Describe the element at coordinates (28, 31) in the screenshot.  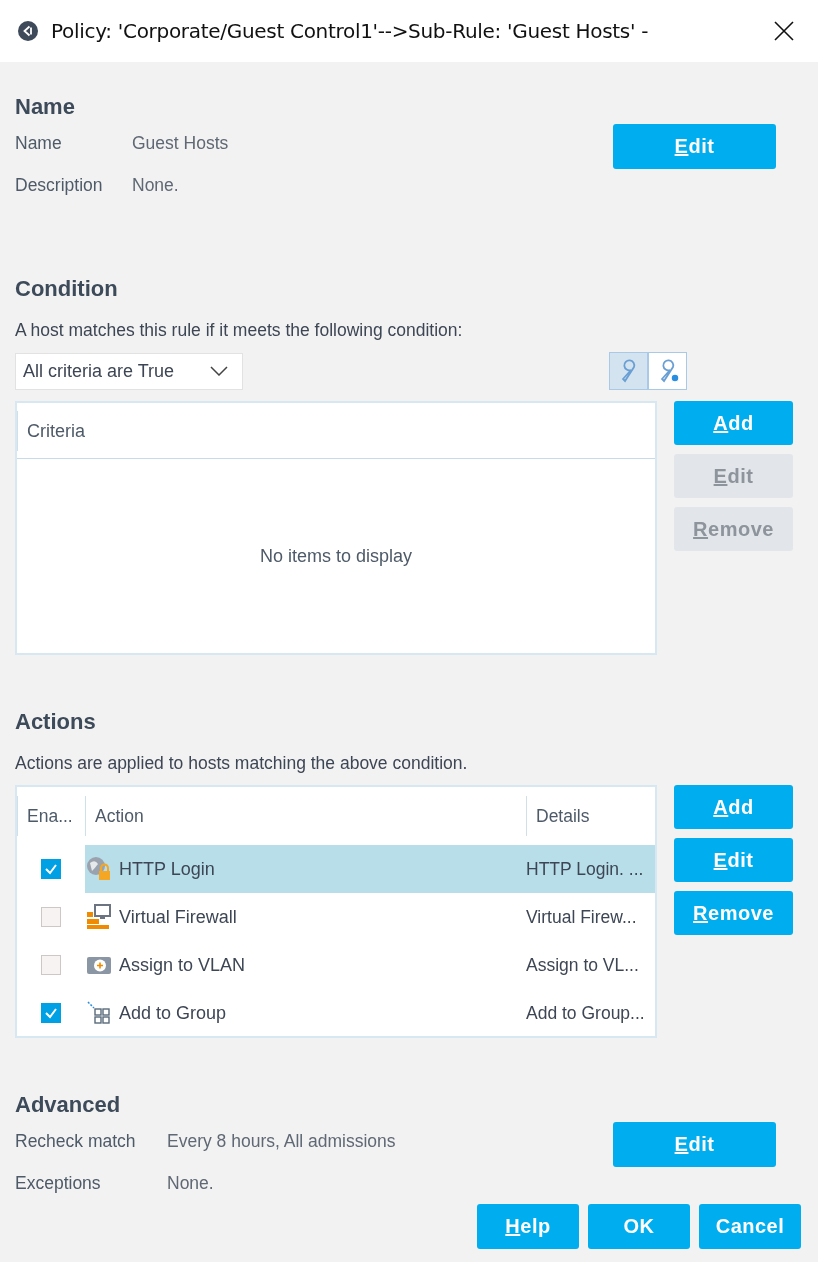
I see `app-icon` at that location.